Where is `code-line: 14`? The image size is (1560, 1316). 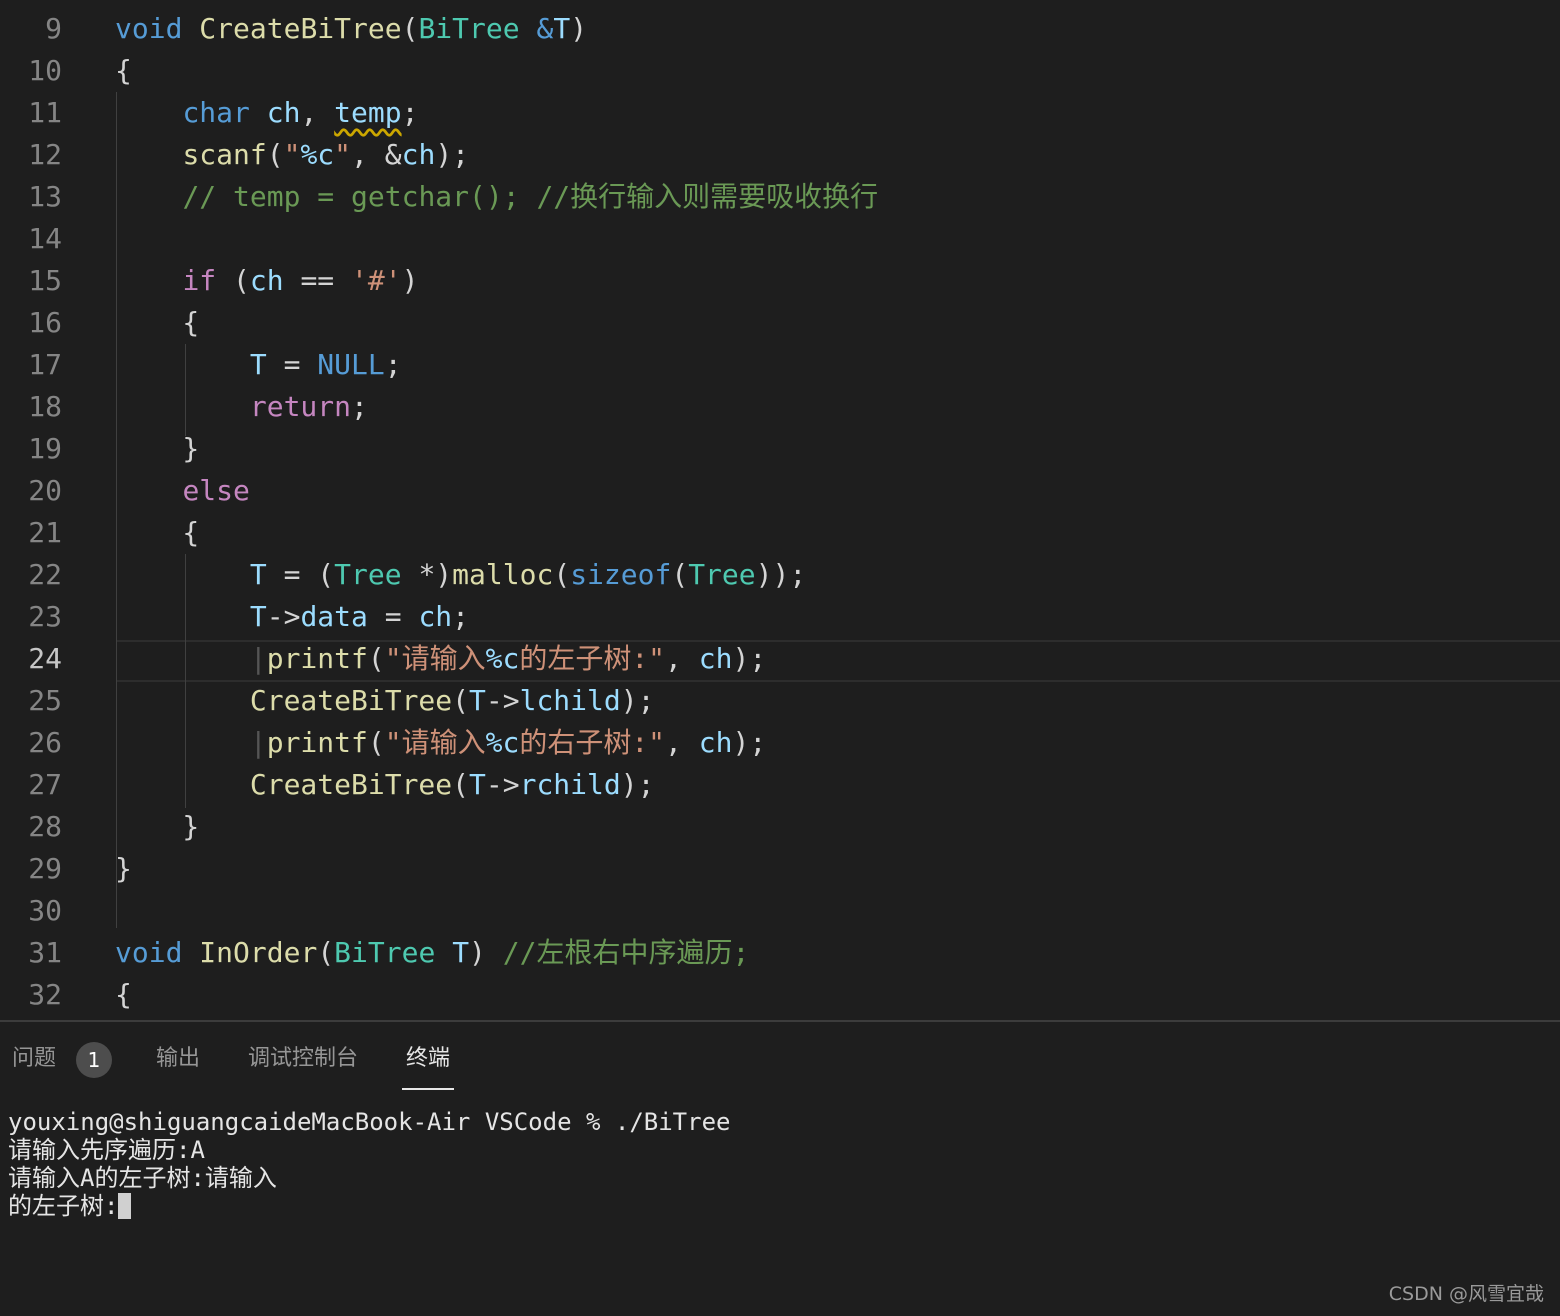
code-line: 14 is located at coordinates (780, 239).